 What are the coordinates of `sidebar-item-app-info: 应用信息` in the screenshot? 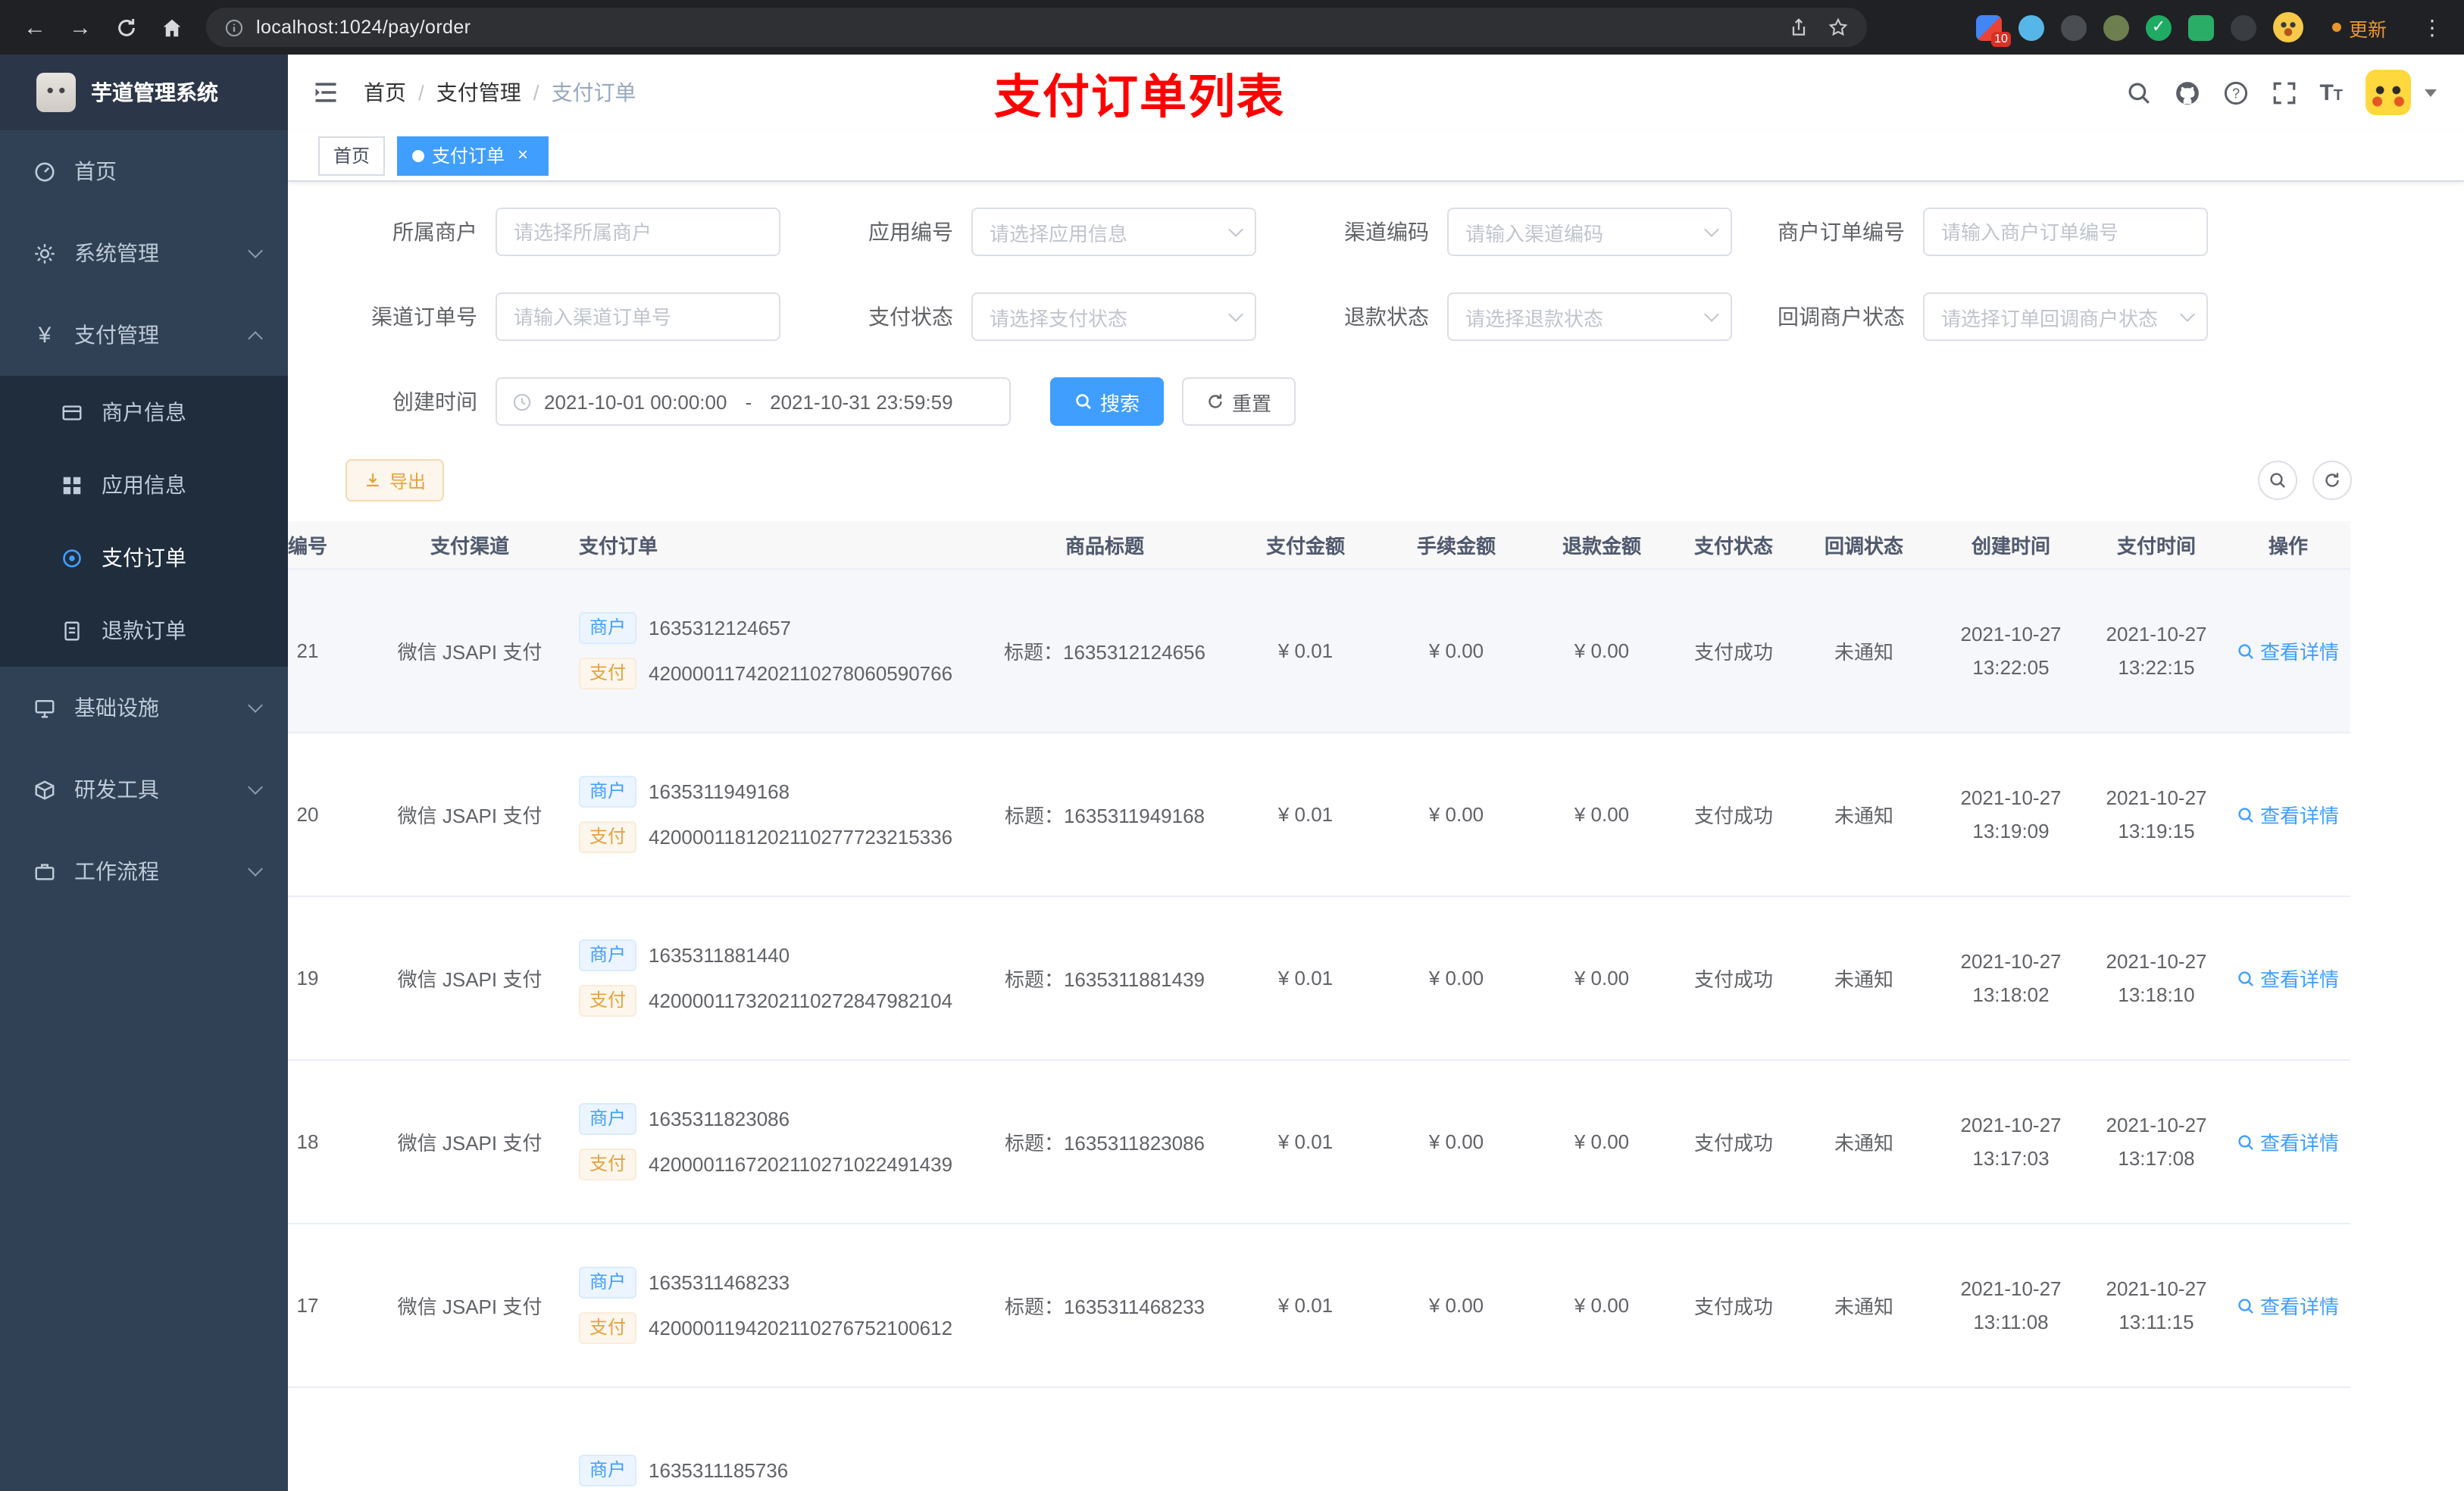 It's located at (144, 485).